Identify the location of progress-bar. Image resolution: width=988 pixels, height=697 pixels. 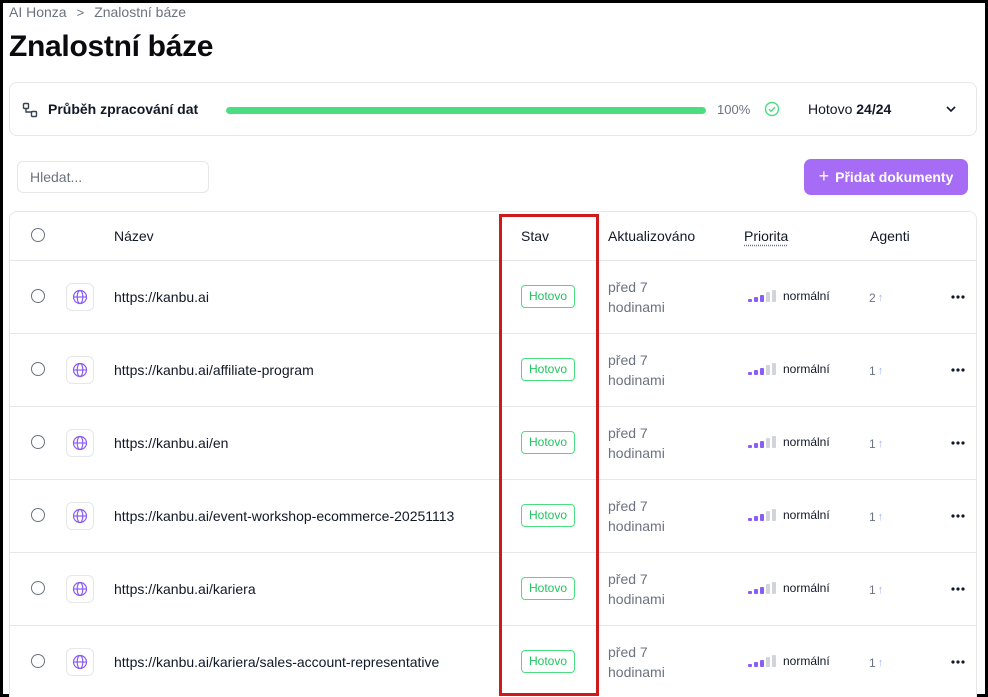
(466, 110).